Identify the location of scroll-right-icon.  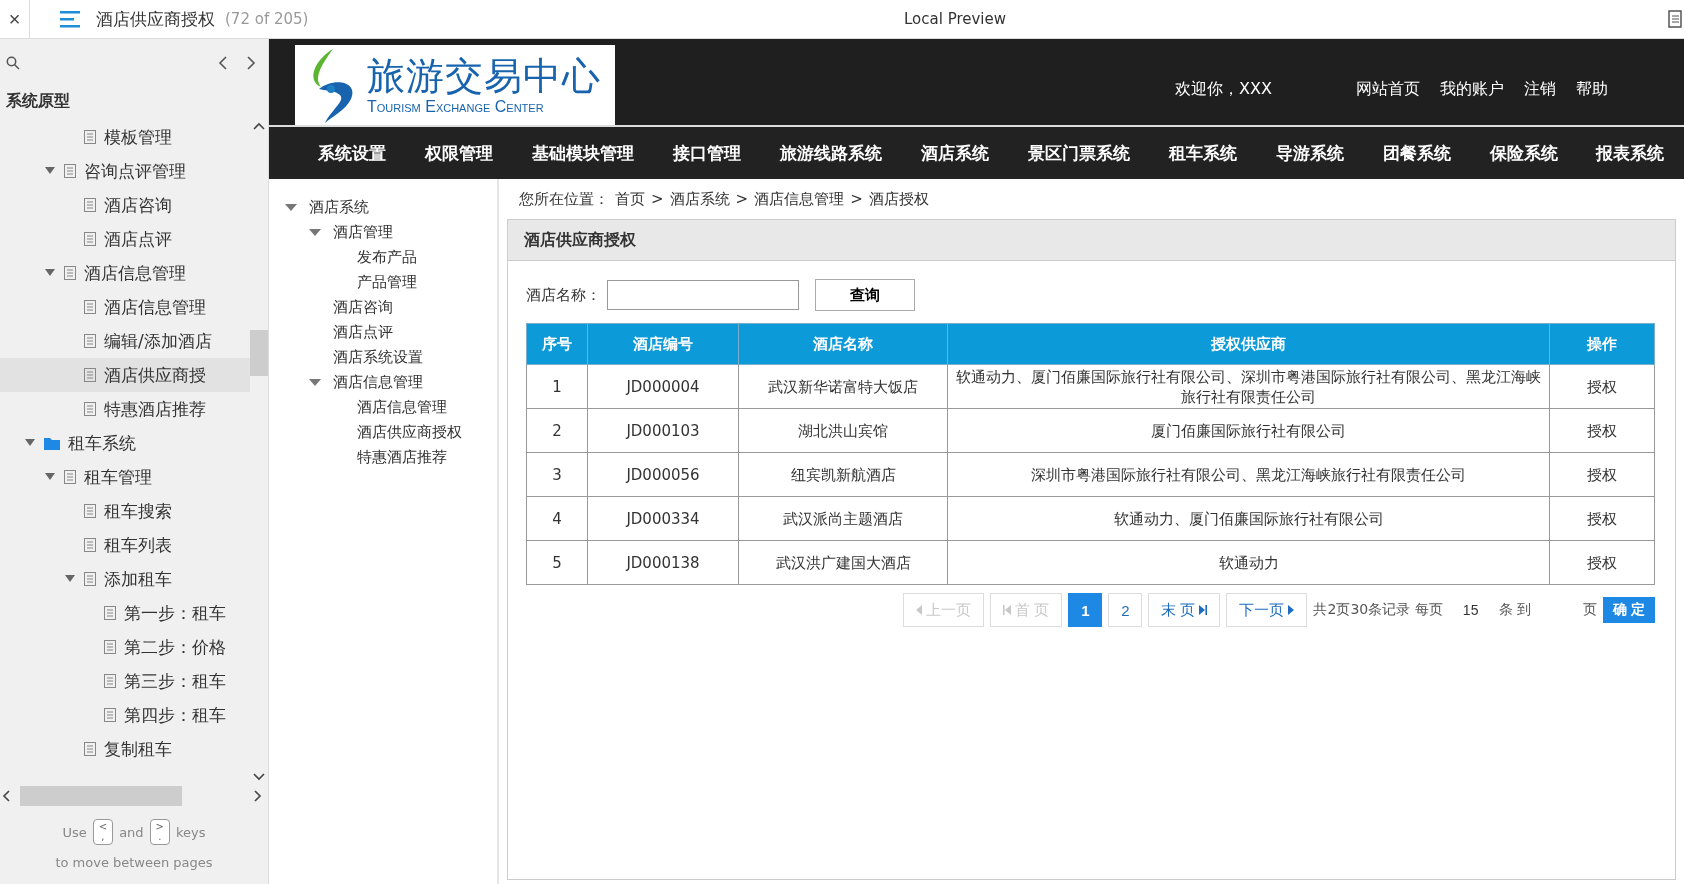
(258, 796).